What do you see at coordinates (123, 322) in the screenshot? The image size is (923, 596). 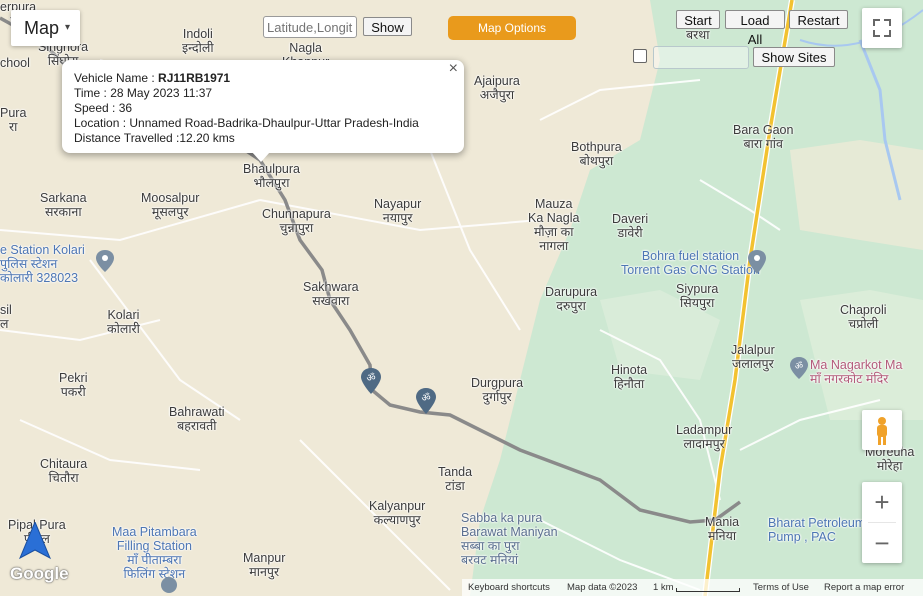 I see `place-label: Kolari कोलारी` at bounding box center [123, 322].